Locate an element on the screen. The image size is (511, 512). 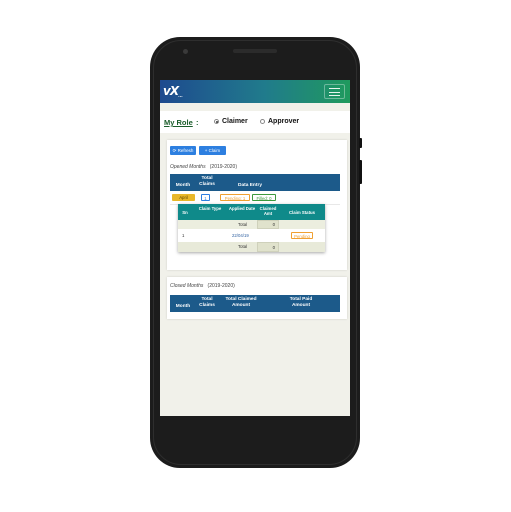
col-applied-date: Applied Date is located at coordinates (242, 208).